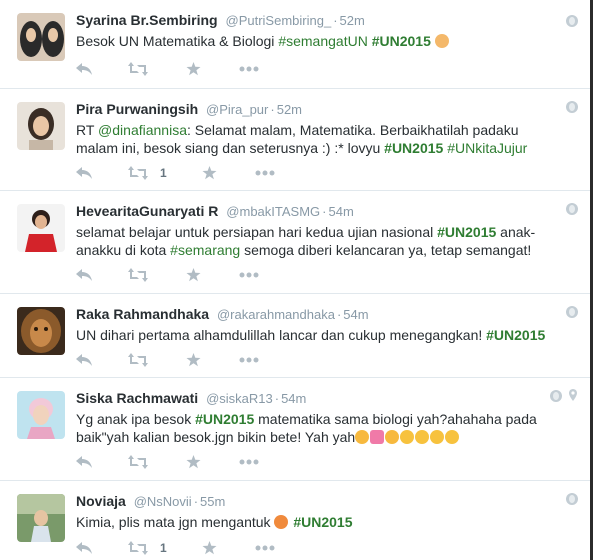 The height and width of the screenshot is (560, 593). Describe the element at coordinates (163, 173) in the screenshot. I see `retweet-count: 1` at that location.